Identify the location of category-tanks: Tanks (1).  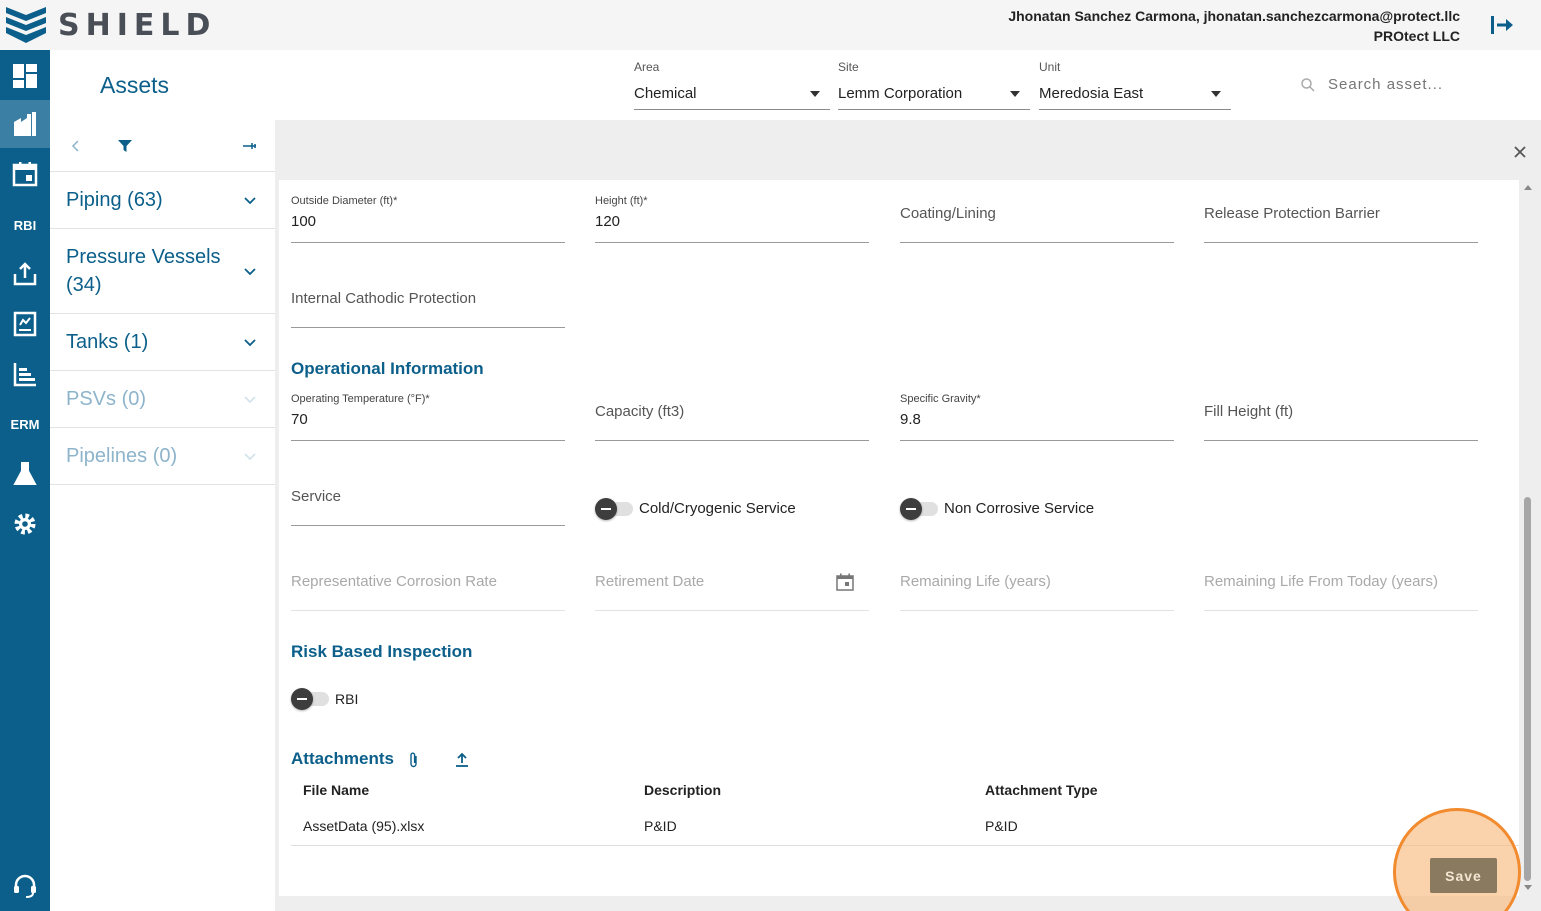
(162, 342).